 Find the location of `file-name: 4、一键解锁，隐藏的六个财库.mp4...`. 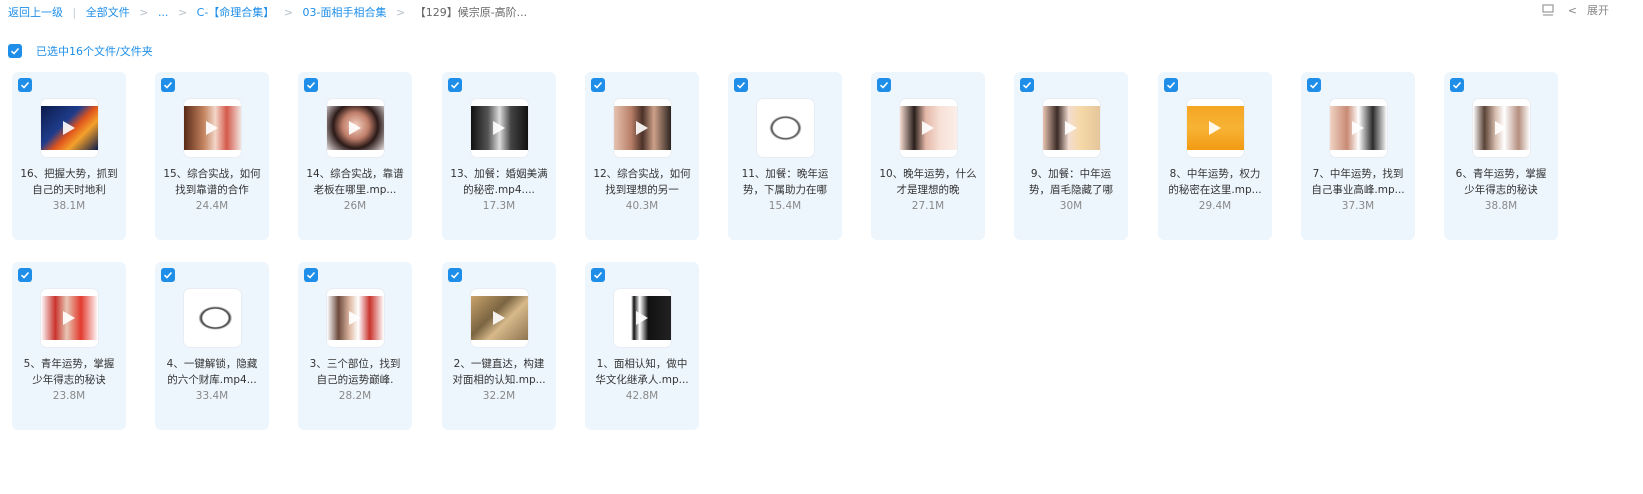

file-name: 4、一键解锁，隐藏的六个财库.mp4... is located at coordinates (212, 372).